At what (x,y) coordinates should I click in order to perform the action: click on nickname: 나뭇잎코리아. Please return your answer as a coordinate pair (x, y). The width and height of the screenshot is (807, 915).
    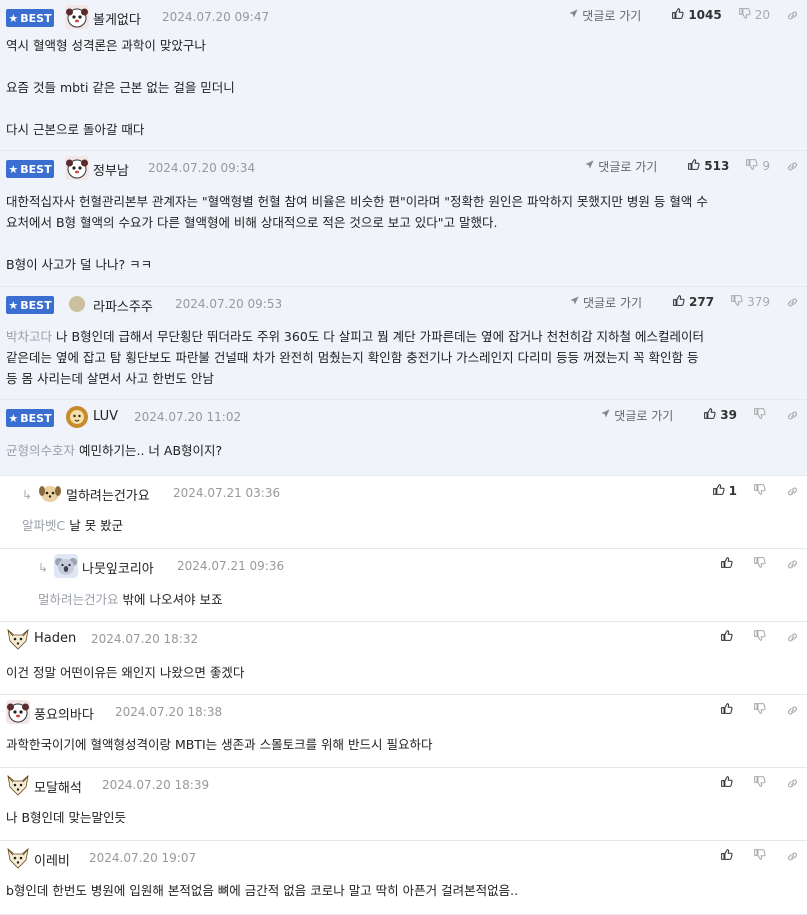
    Looking at the image, I should click on (118, 567).